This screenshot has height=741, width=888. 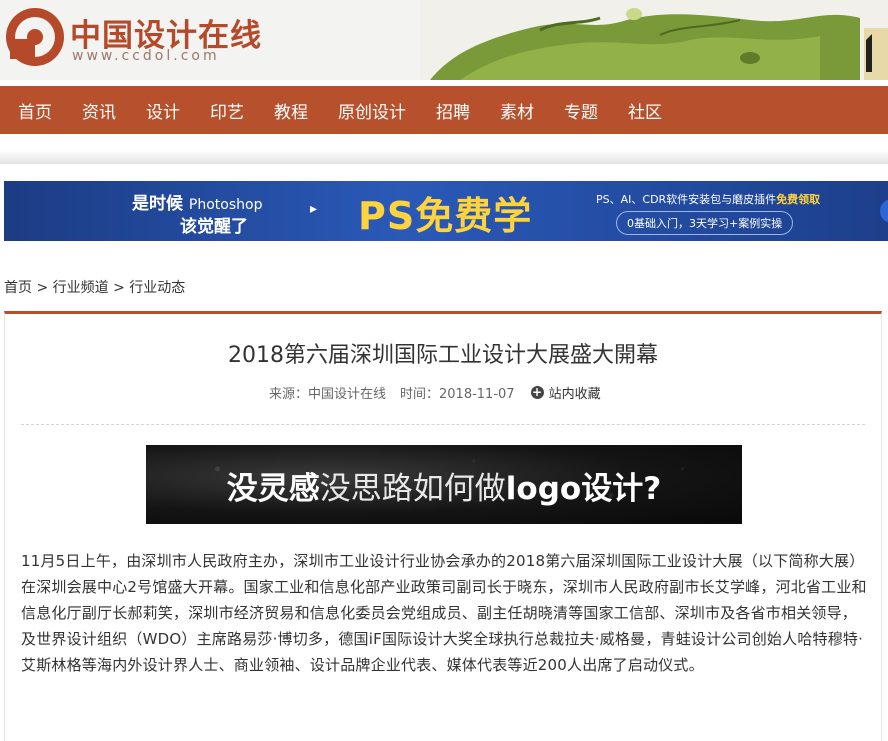 I want to click on banner-line2: 该觉醒了, so click(x=214, y=227).